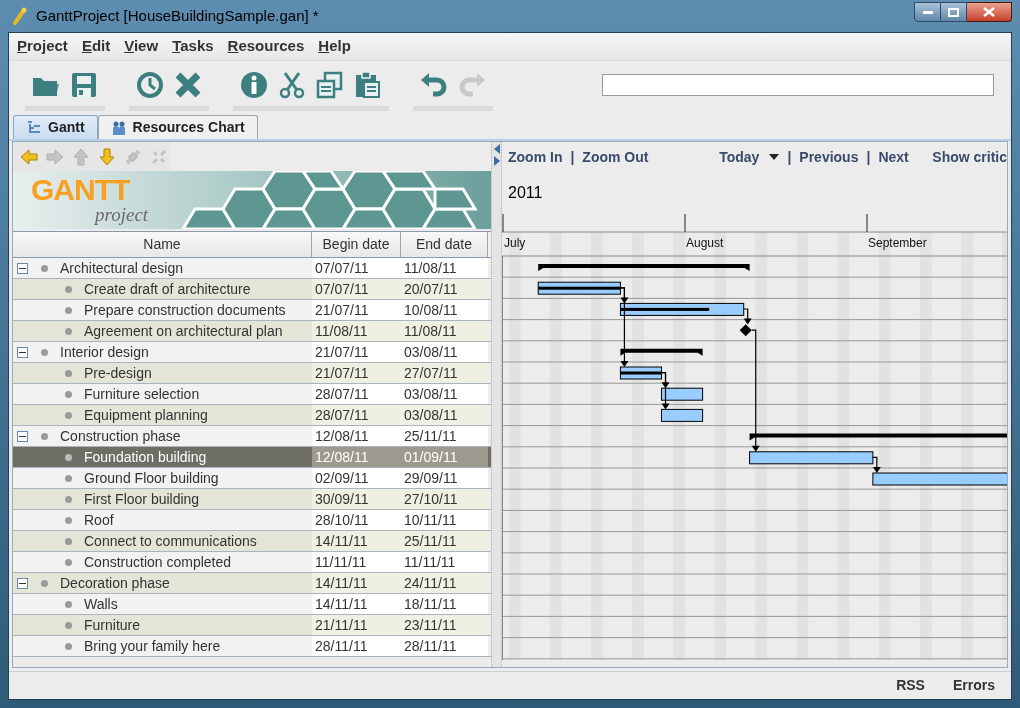  Describe the element at coordinates (444, 244) in the screenshot. I see `column-header: End date` at that location.